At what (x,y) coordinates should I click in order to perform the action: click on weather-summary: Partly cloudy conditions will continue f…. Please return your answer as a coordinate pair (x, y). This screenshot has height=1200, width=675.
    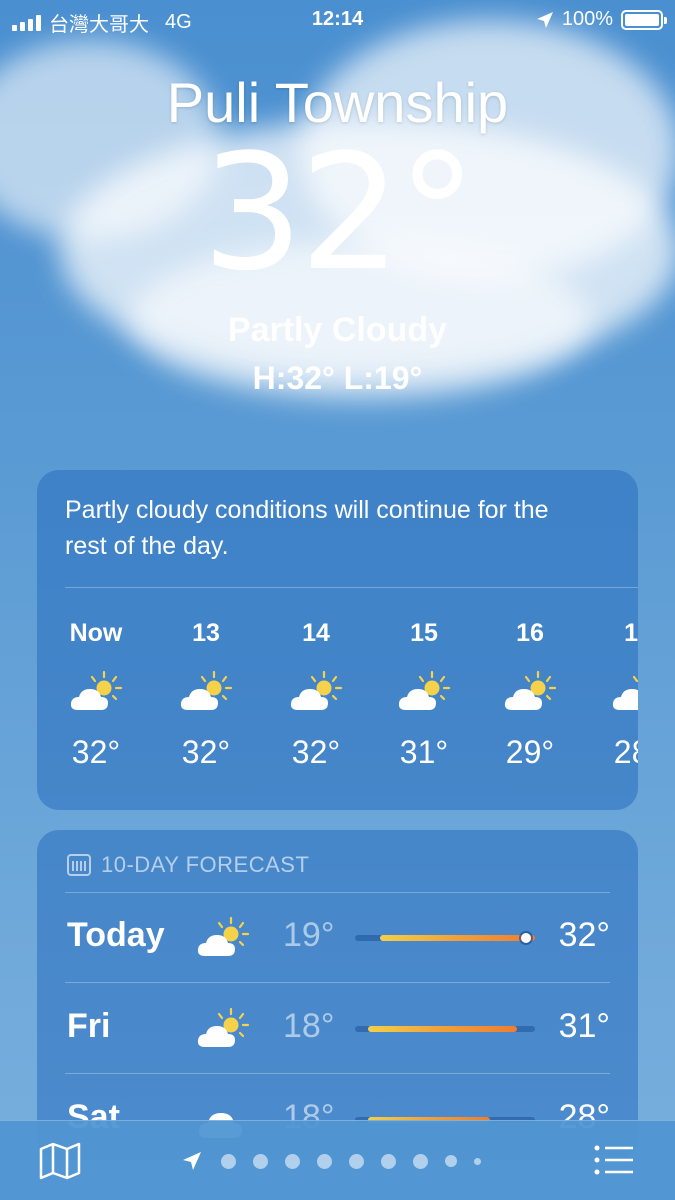
    Looking at the image, I should click on (307, 528).